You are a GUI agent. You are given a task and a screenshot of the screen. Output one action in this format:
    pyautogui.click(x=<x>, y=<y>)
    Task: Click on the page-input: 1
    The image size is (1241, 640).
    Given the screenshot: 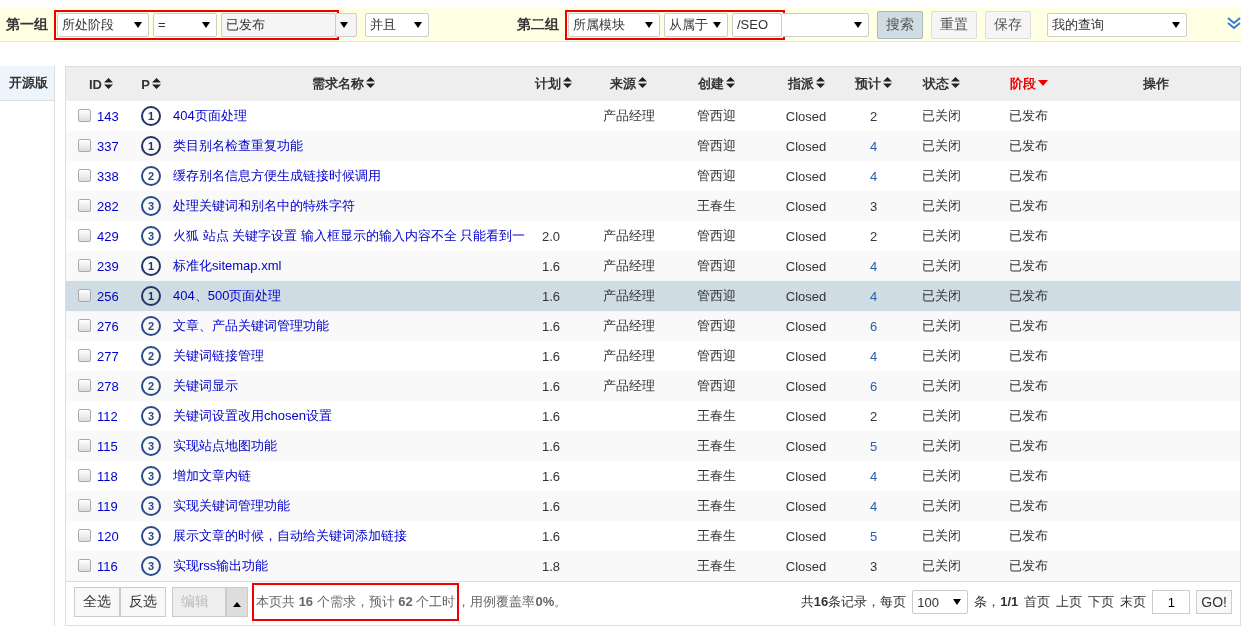 What is the action you would take?
    pyautogui.click(x=1171, y=602)
    